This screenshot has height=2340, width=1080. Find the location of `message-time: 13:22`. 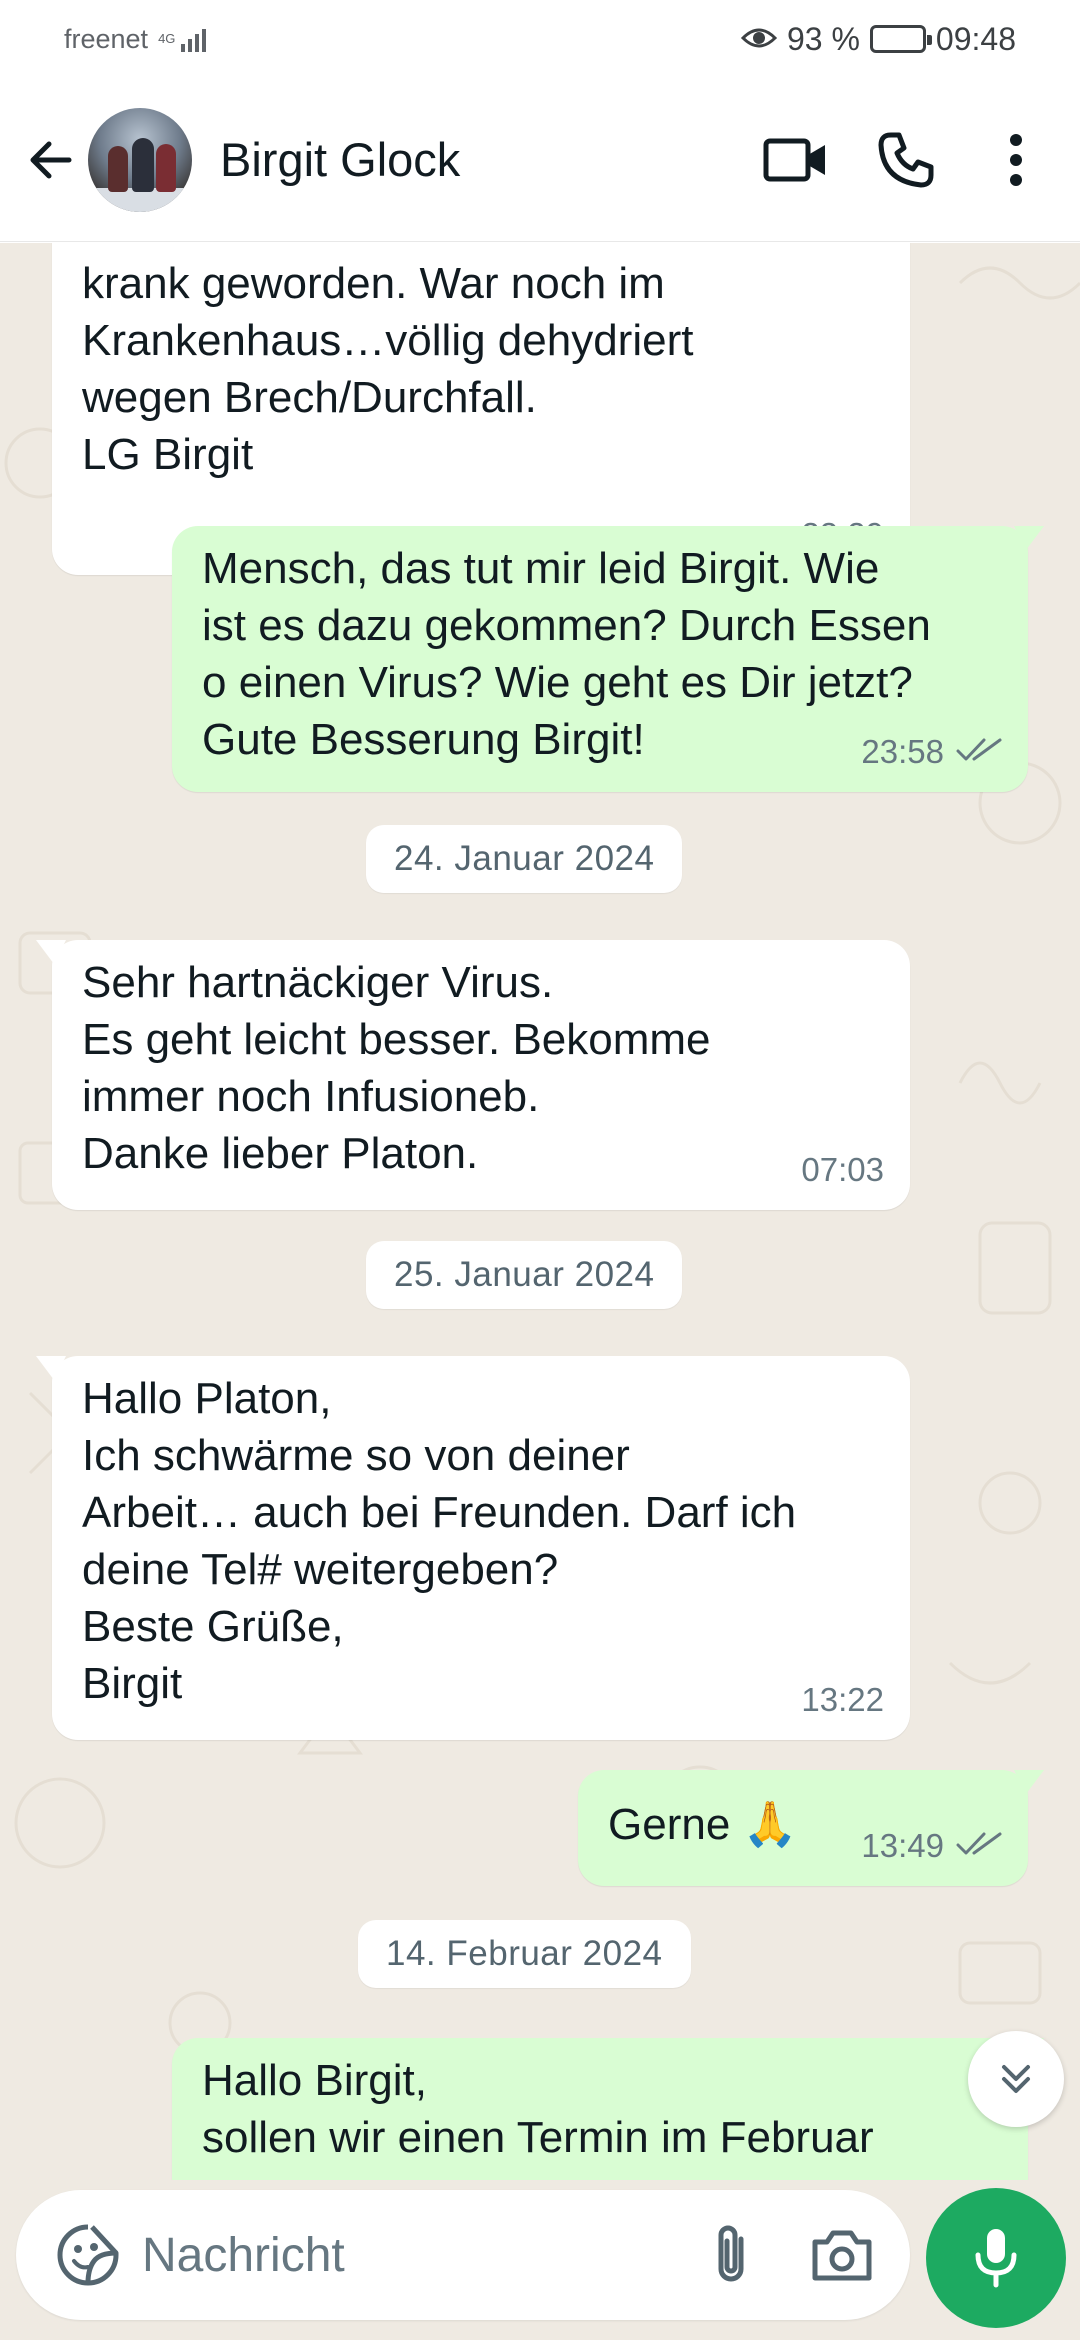

message-time: 13:22 is located at coordinates (842, 1699).